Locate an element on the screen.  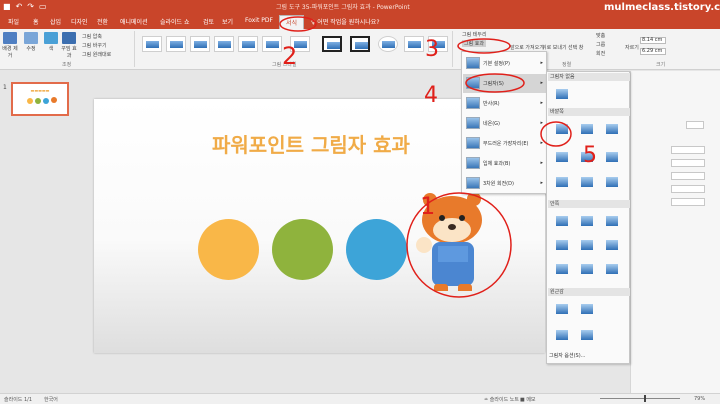
soft-edges-icon is located at coordinates (473, 143).